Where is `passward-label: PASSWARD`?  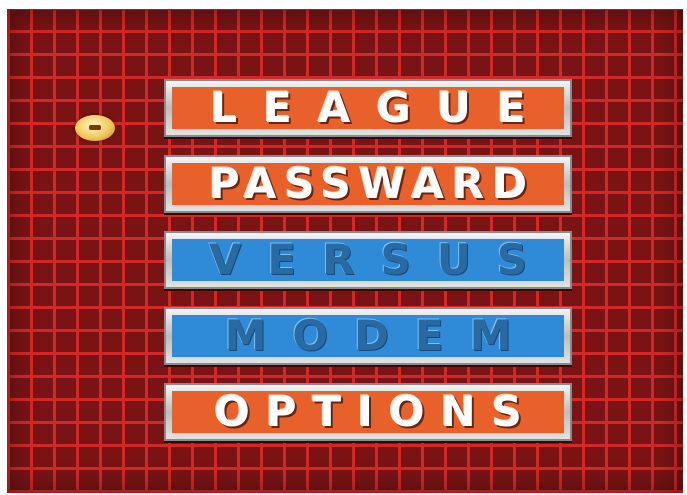
passward-label: PASSWARD is located at coordinates (368, 184).